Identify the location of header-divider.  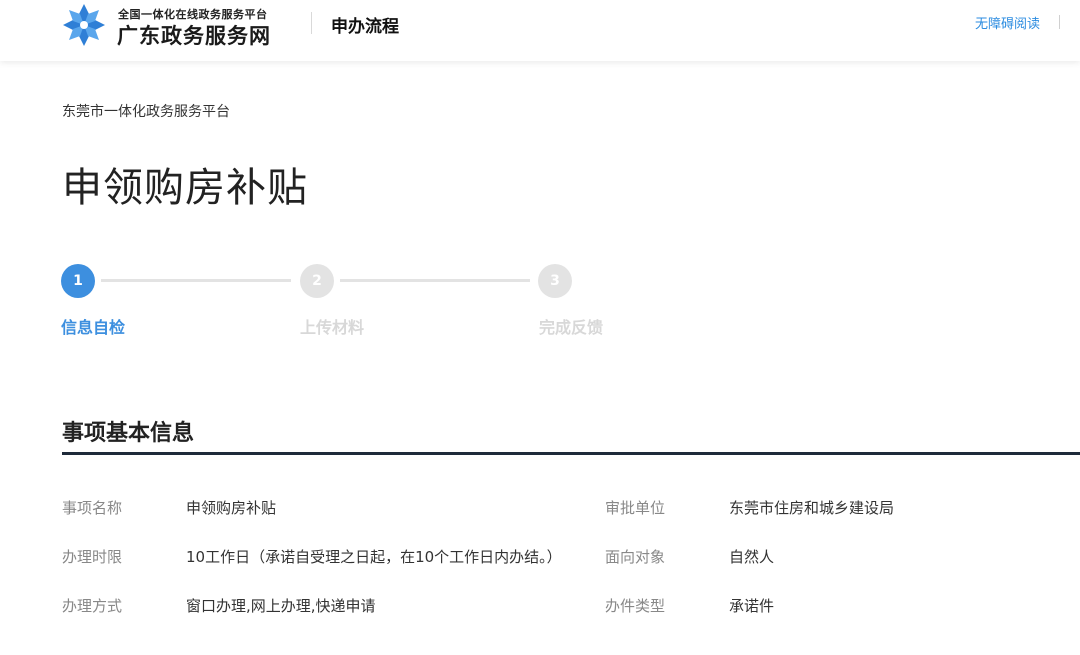
(311, 23).